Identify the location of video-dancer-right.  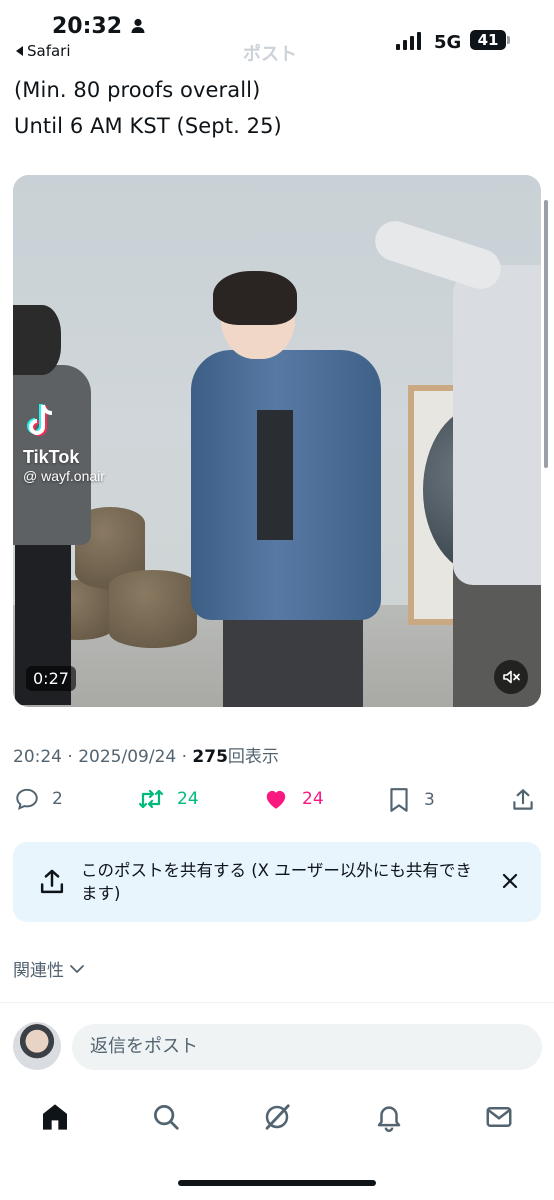
(497, 425).